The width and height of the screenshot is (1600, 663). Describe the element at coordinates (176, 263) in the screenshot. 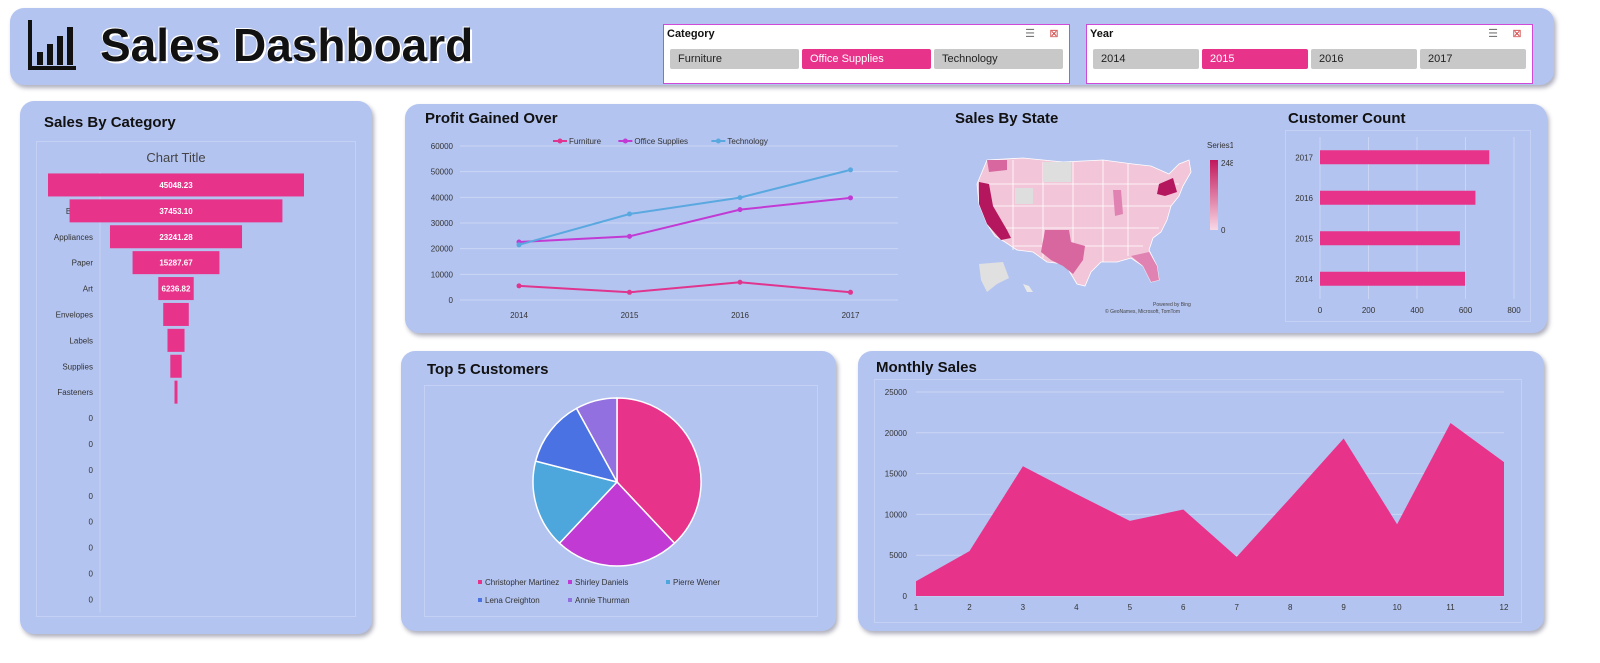

I see `funnel-data-label: 15287.67` at that location.